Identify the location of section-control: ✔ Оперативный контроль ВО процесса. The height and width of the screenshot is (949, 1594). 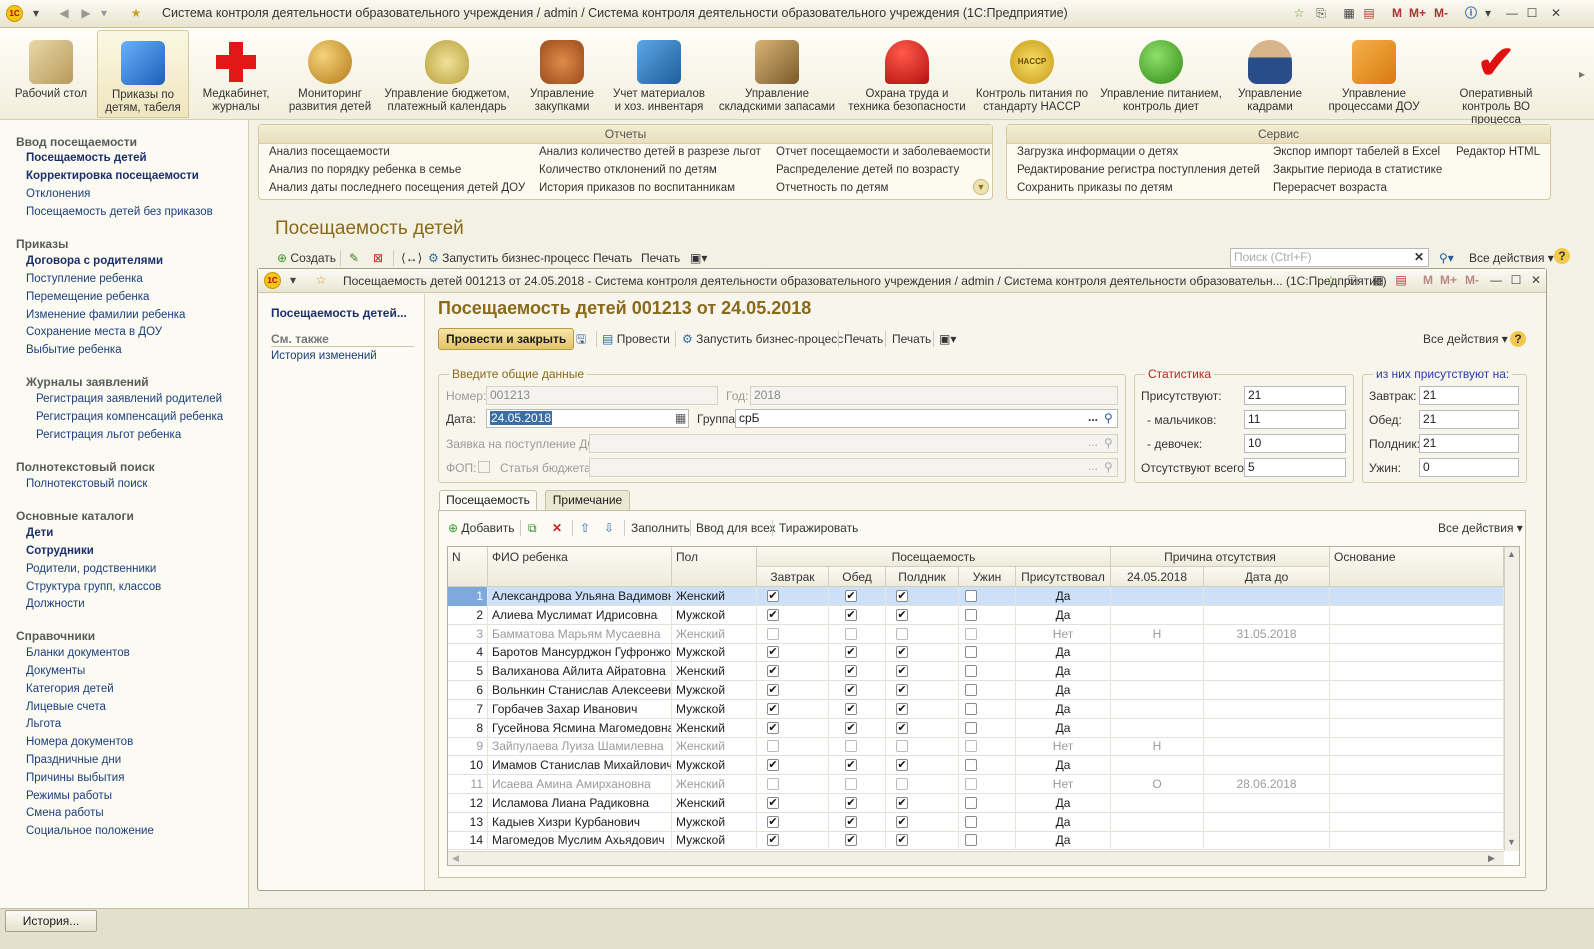
(1496, 78).